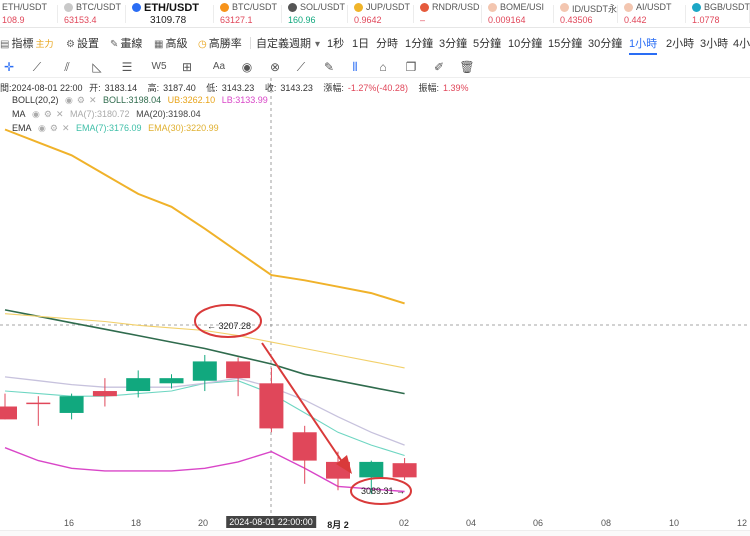 The image size is (750, 536). I want to click on period-tab: 3分鐘, so click(453, 43).